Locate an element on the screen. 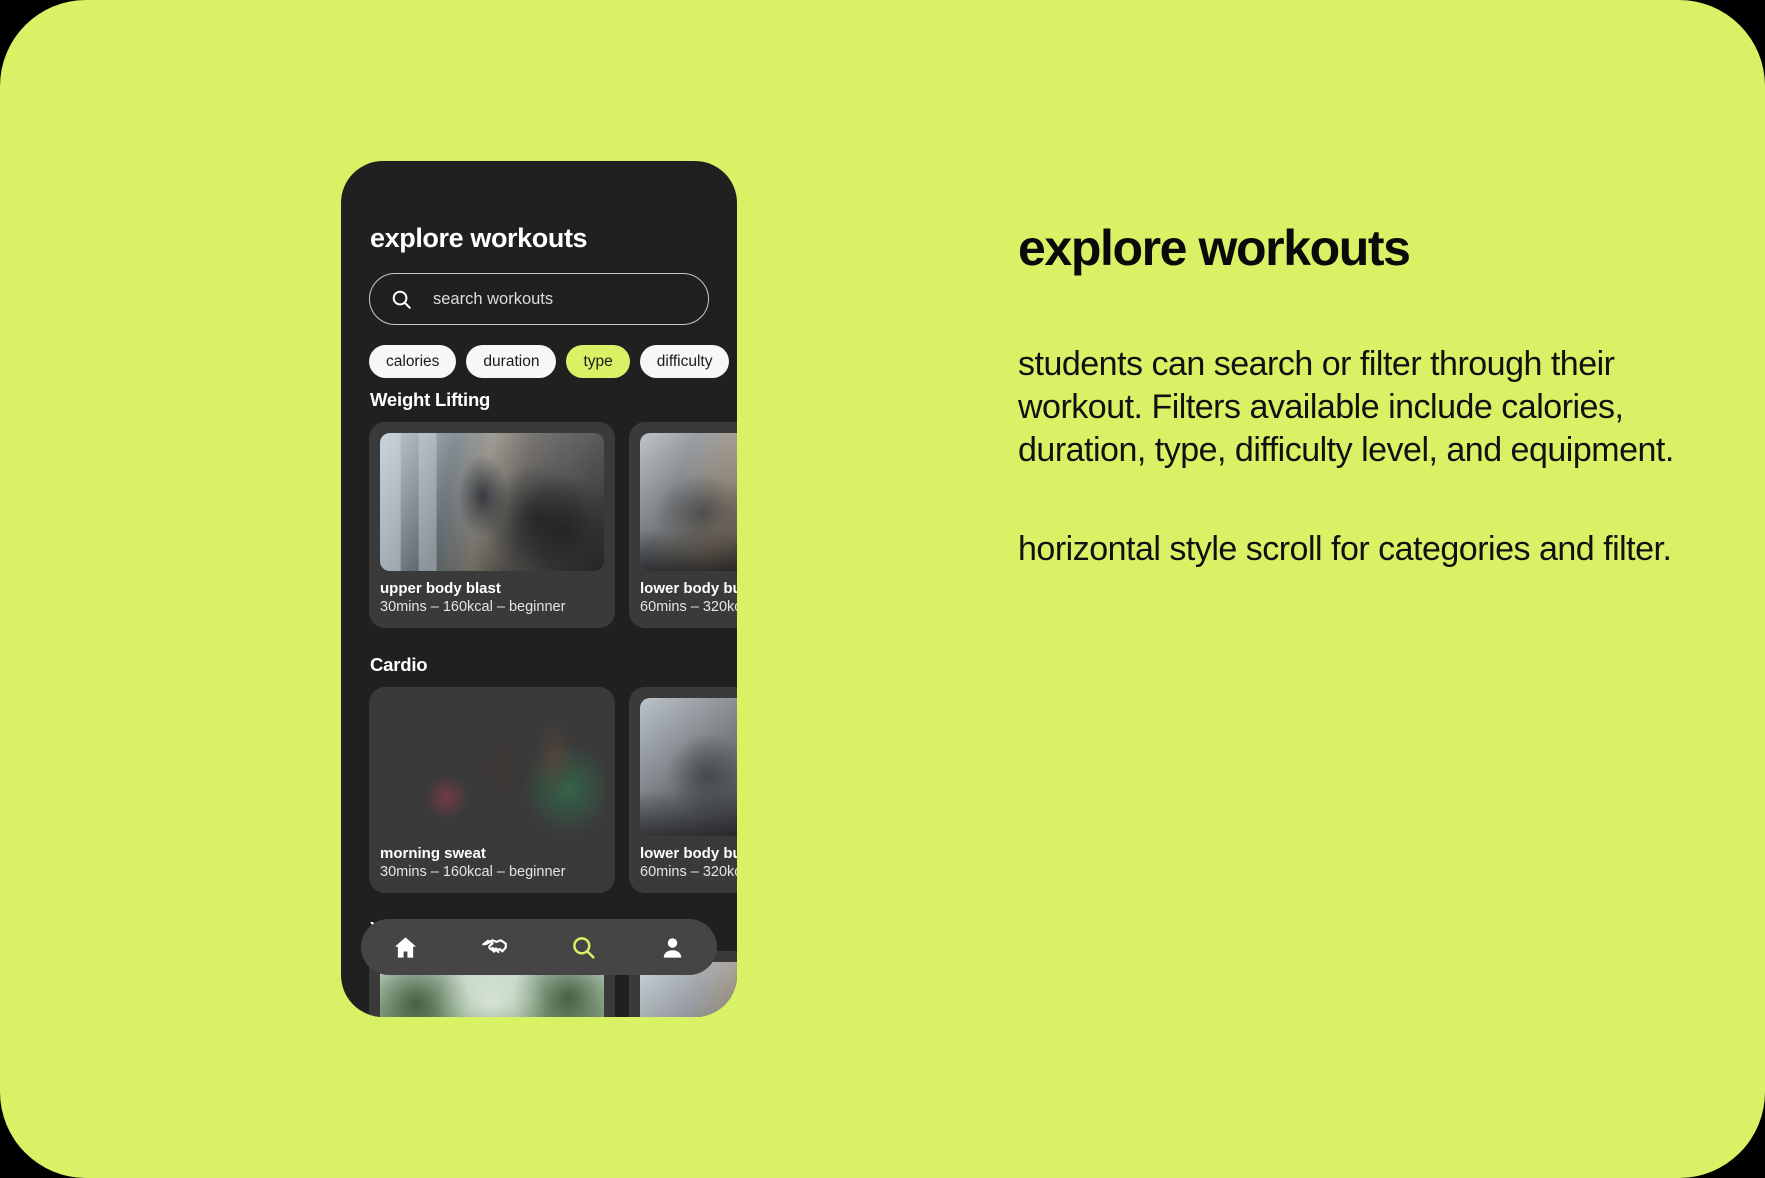 This screenshot has height=1178, width=1765. handshake-icon is located at coordinates (494, 945).